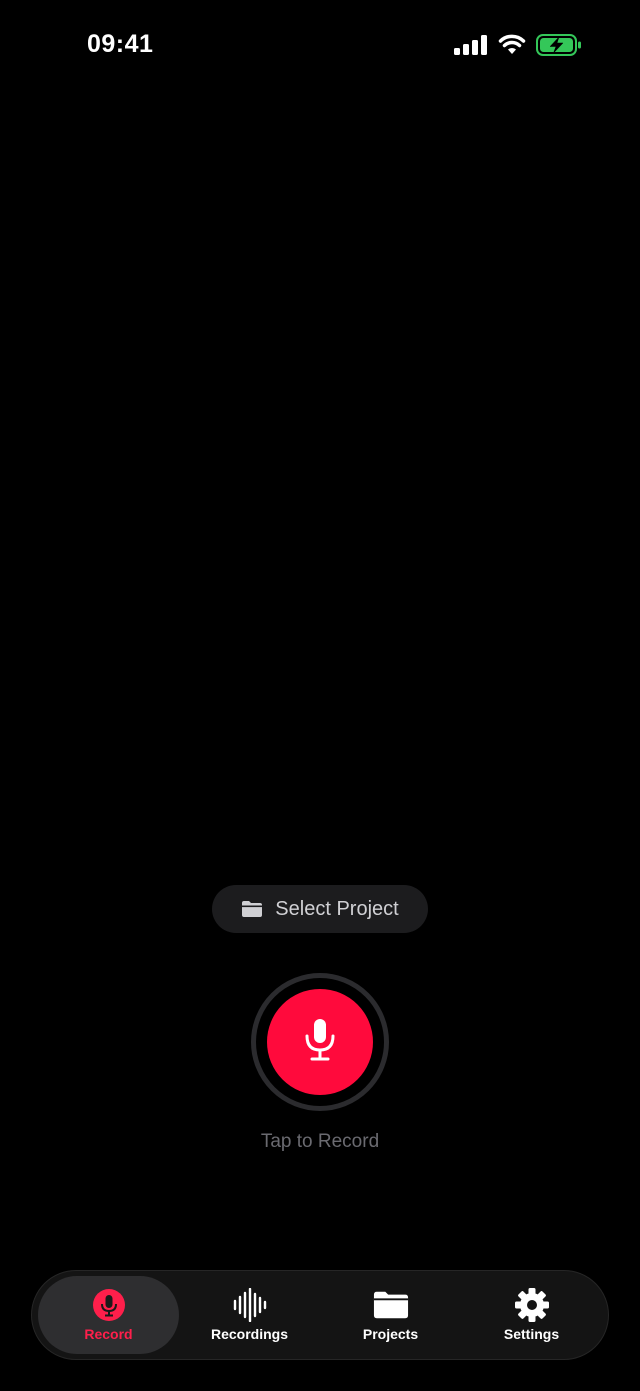  I want to click on tab-recordings-label: Recordings, so click(249, 1334).